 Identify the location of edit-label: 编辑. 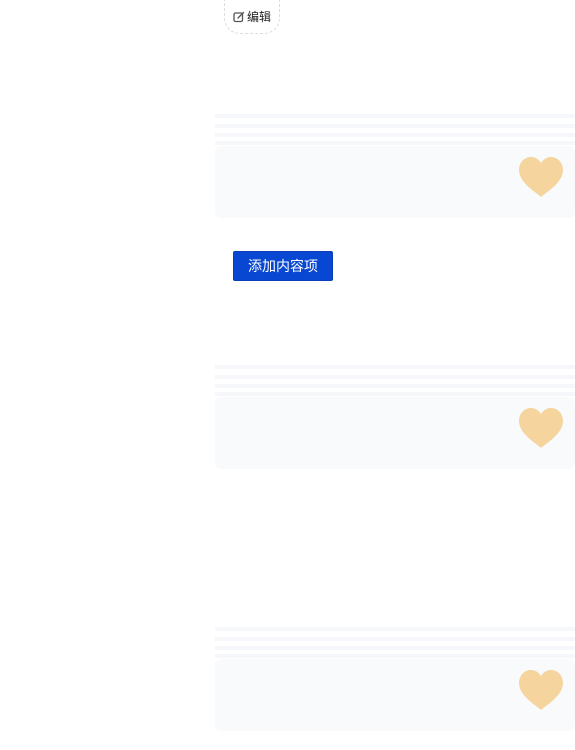
(258, 16).